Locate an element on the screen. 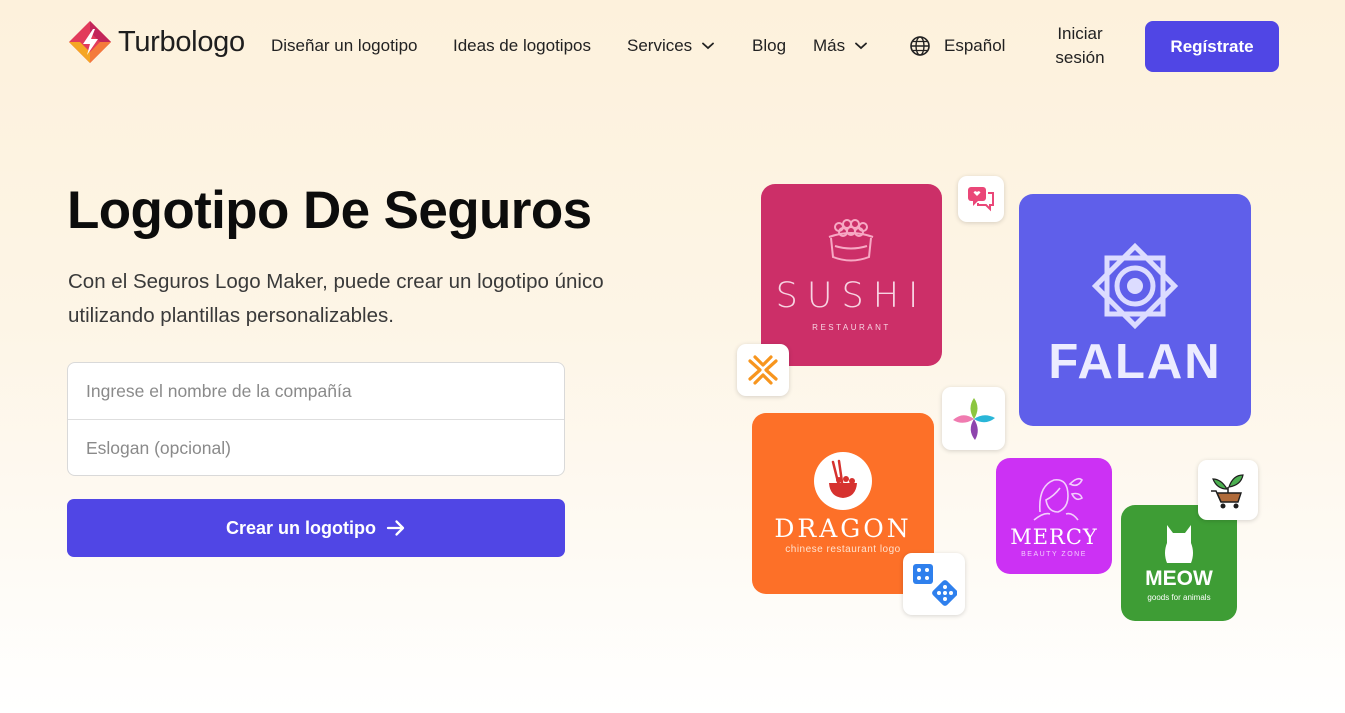  login-label-line1: Iniciar is located at coordinates (1080, 33).